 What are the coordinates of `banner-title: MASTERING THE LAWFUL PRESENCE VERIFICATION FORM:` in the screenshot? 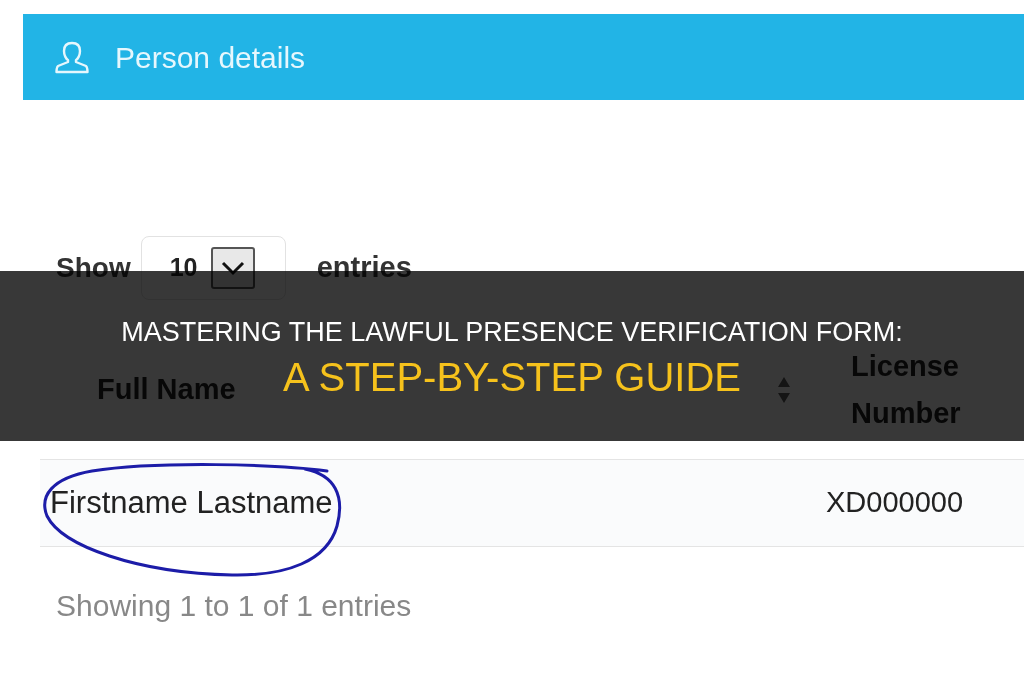 It's located at (512, 332).